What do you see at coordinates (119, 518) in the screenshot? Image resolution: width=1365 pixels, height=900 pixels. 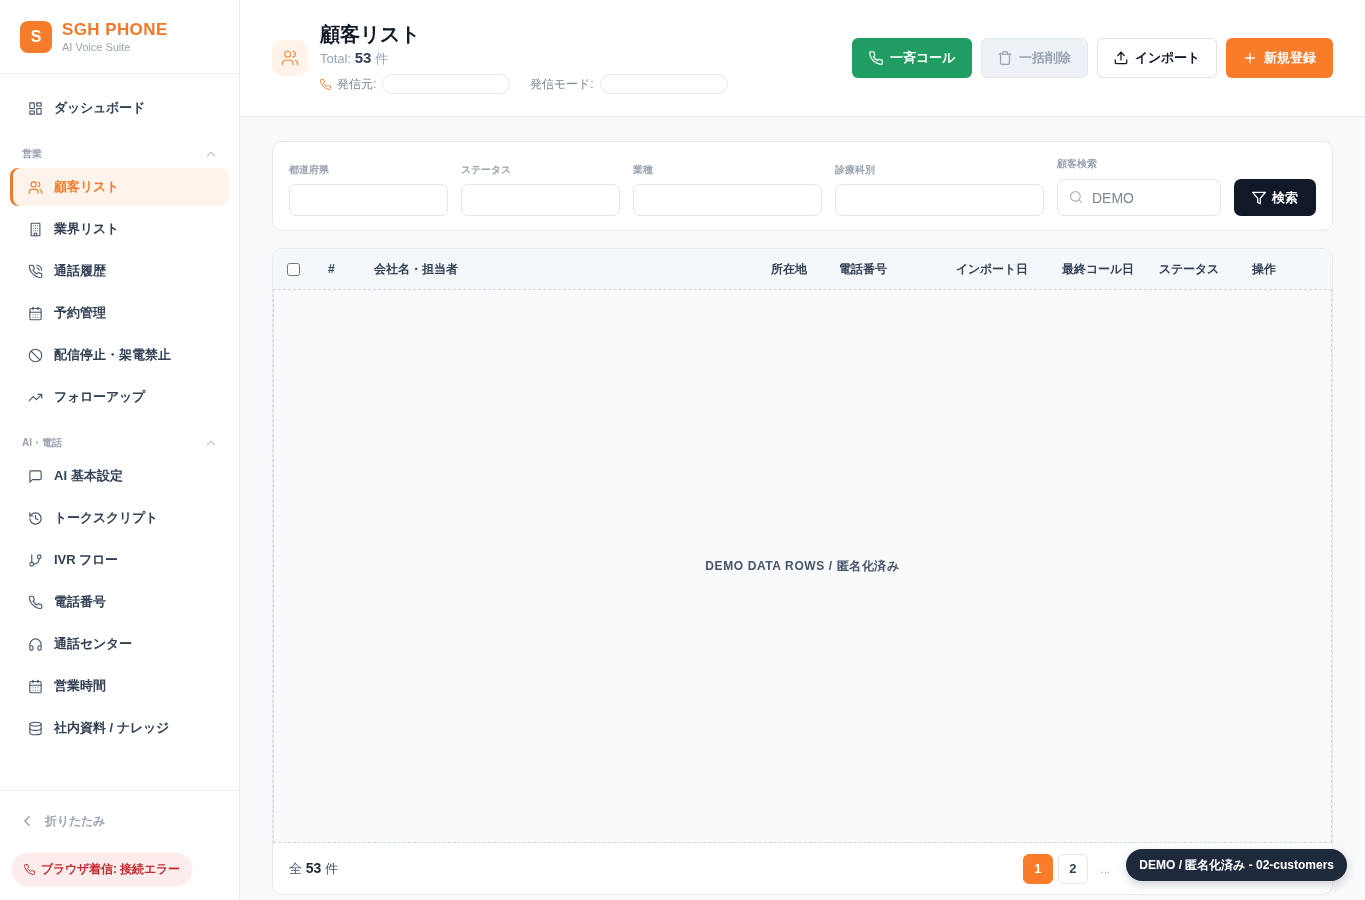 I see `nav-item: トークスクリプト` at bounding box center [119, 518].